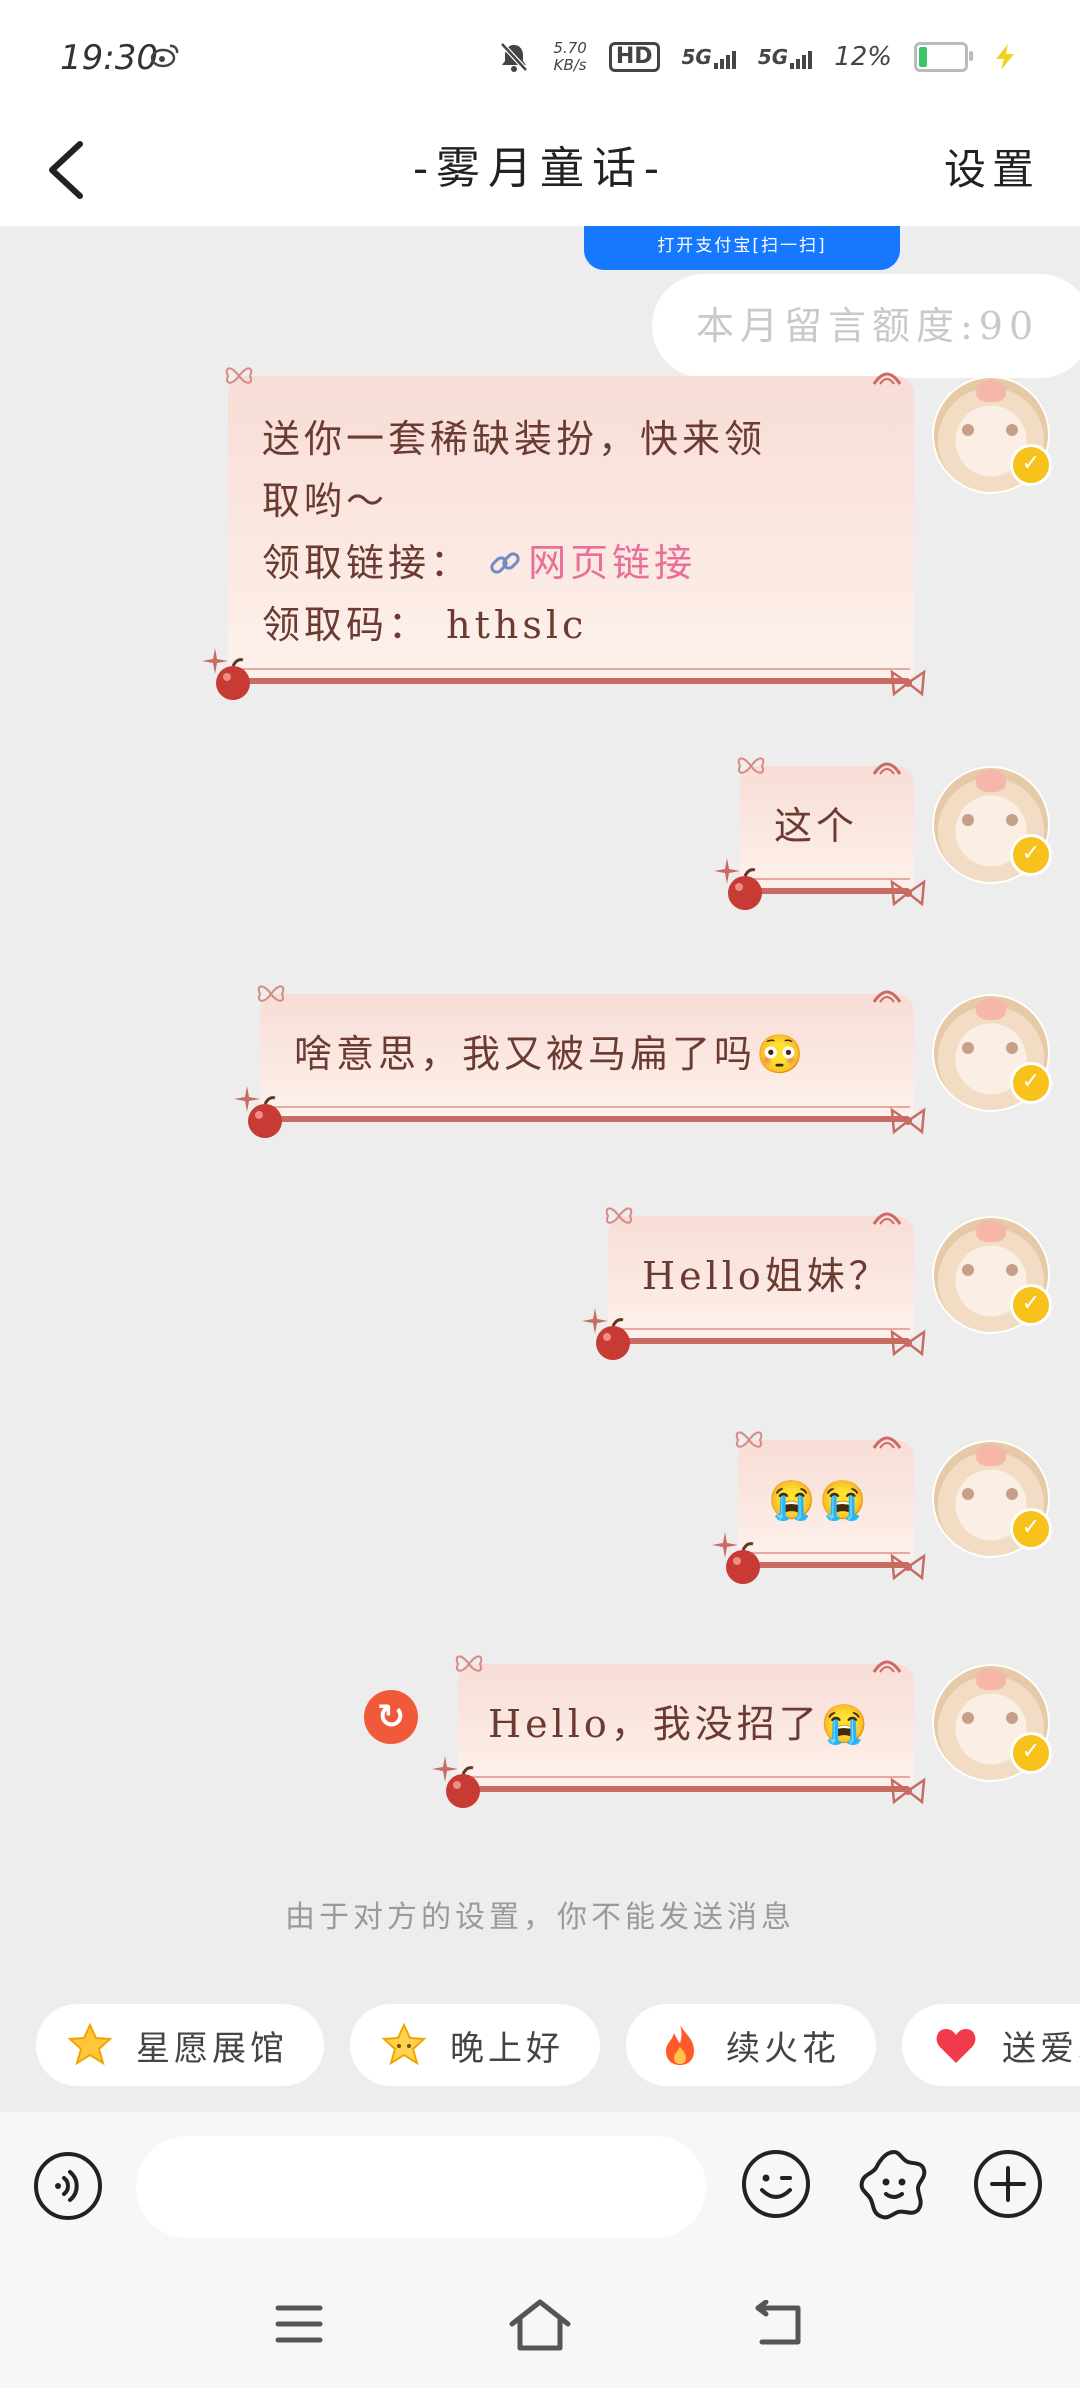  I want to click on sim2-signal: 5G, so click(785, 57).